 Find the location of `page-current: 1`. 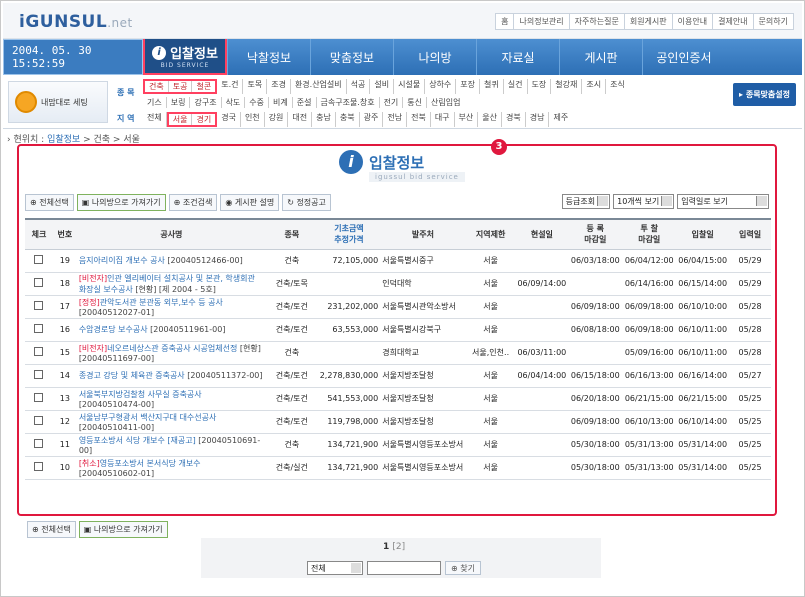

page-current: 1 is located at coordinates (386, 547).